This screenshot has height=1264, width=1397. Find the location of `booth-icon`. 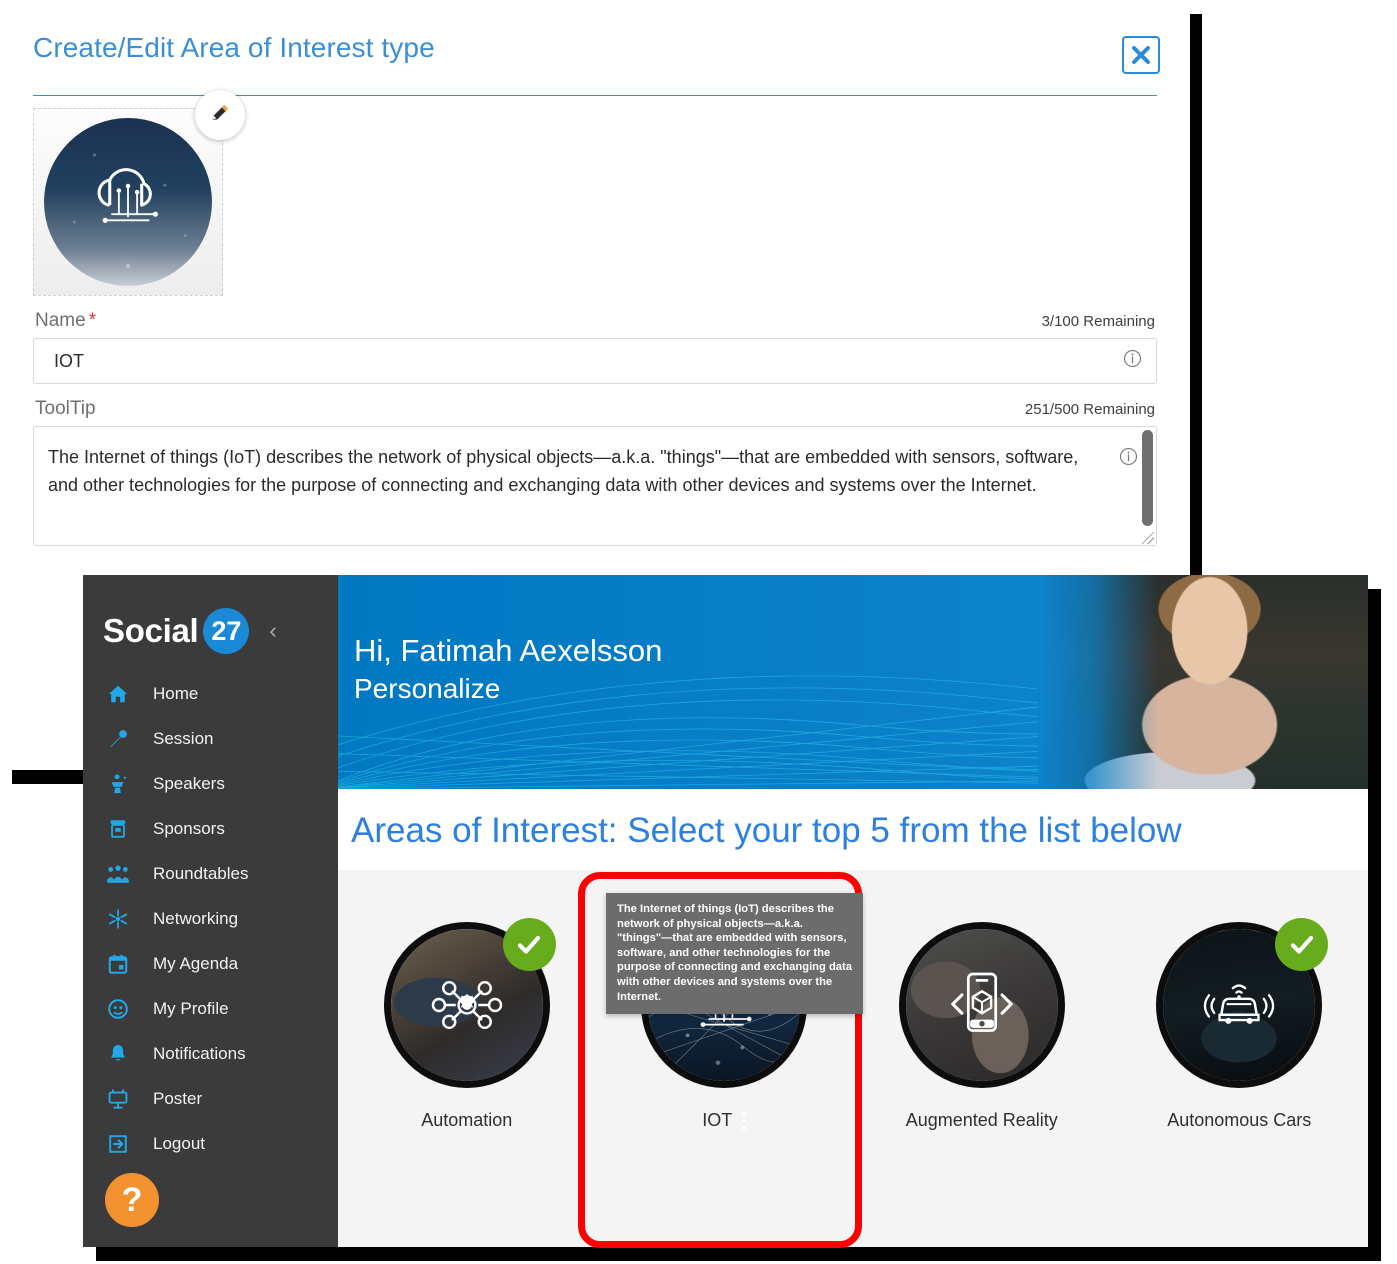

booth-icon is located at coordinates (118, 829).